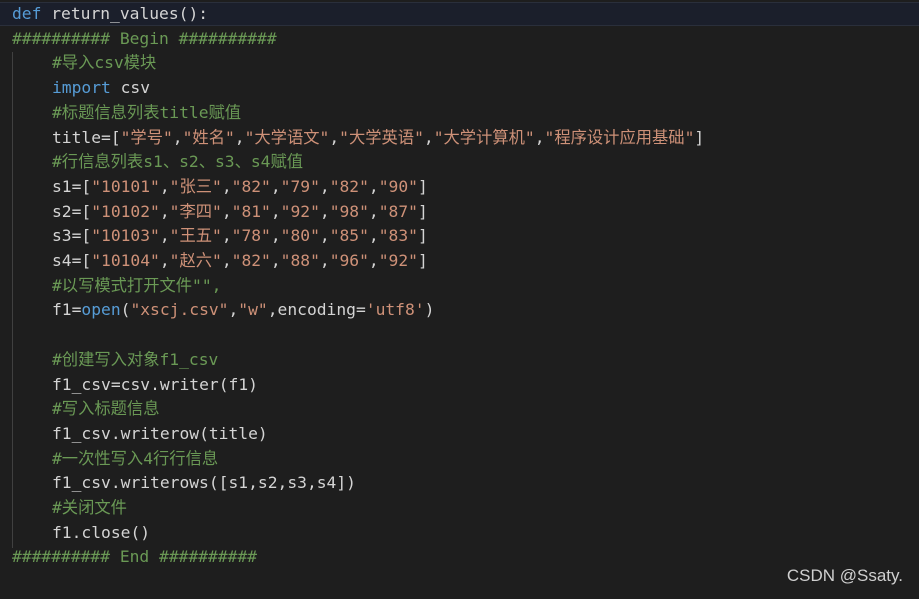 The width and height of the screenshot is (919, 599). What do you see at coordinates (360, 310) in the screenshot?
I see `code-token: =` at bounding box center [360, 310].